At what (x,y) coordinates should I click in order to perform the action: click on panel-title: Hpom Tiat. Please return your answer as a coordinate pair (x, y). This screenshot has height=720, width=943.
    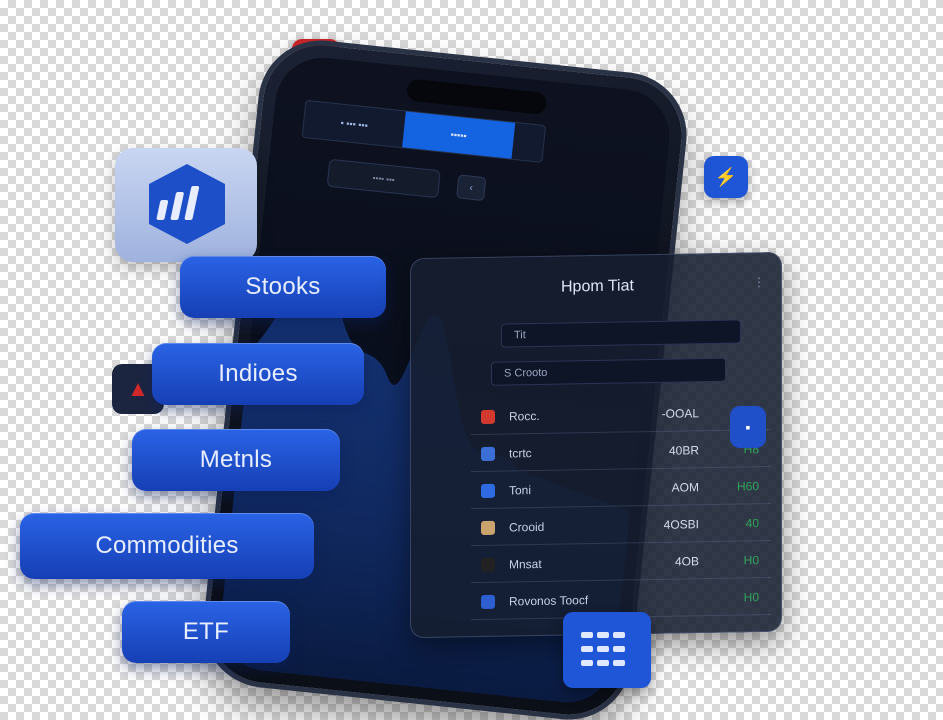
    Looking at the image, I should click on (597, 286).